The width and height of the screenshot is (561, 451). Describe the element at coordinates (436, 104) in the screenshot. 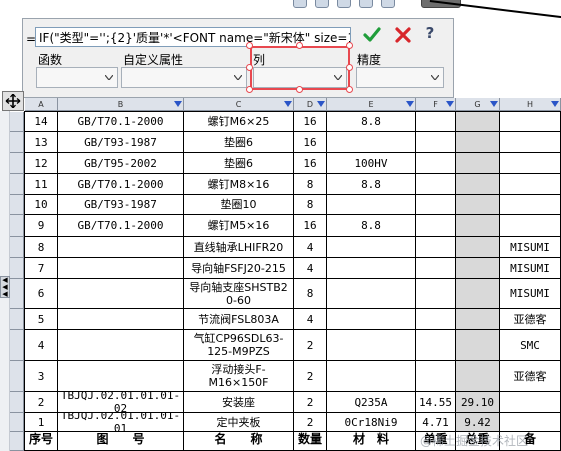

I see `column-header-f: F` at that location.